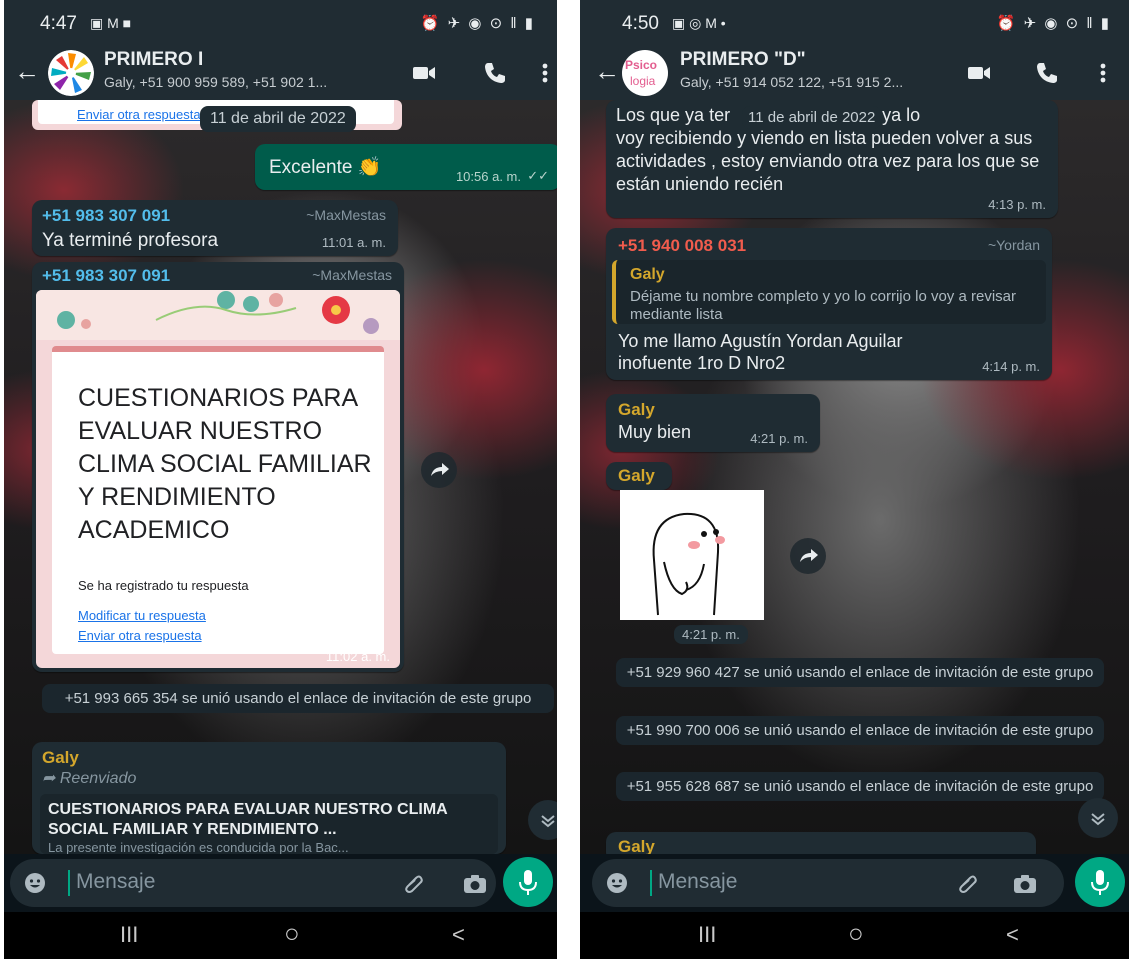 The width and height of the screenshot is (1129, 959). I want to click on android-nav-bar: III ○ <, so click(280, 935).